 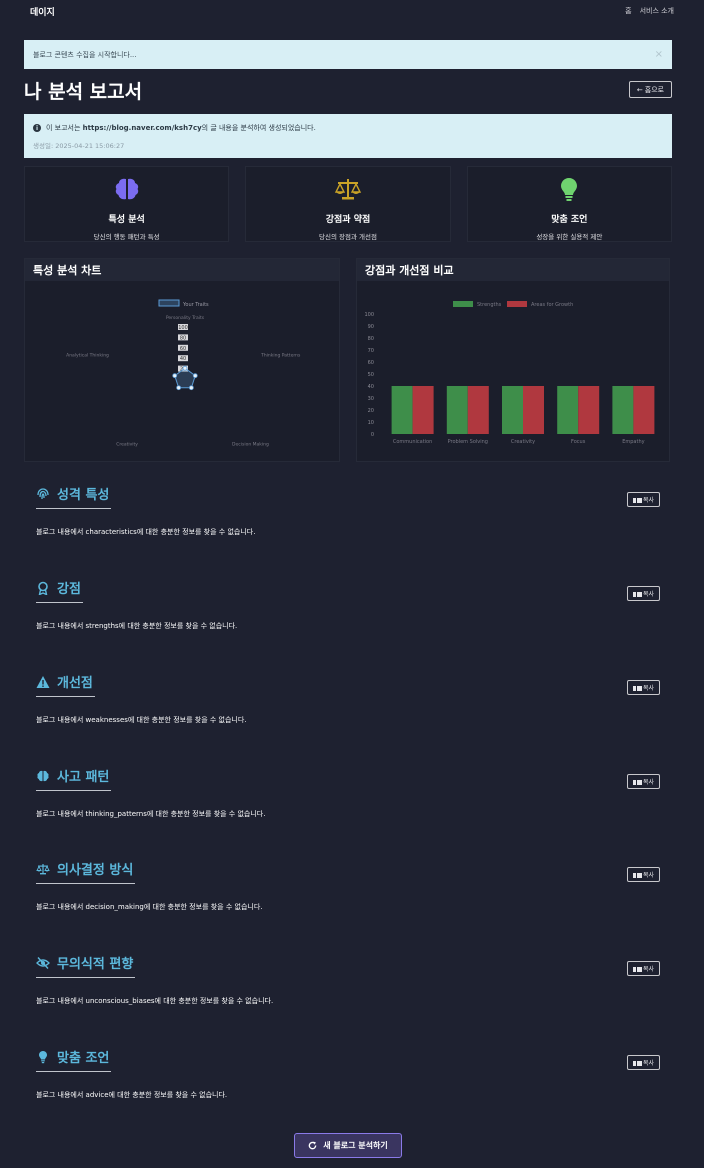 What do you see at coordinates (348, 204) in the screenshot?
I see `feature-card-strengths: 강점과 약점 당신의 장점과 개선점` at bounding box center [348, 204].